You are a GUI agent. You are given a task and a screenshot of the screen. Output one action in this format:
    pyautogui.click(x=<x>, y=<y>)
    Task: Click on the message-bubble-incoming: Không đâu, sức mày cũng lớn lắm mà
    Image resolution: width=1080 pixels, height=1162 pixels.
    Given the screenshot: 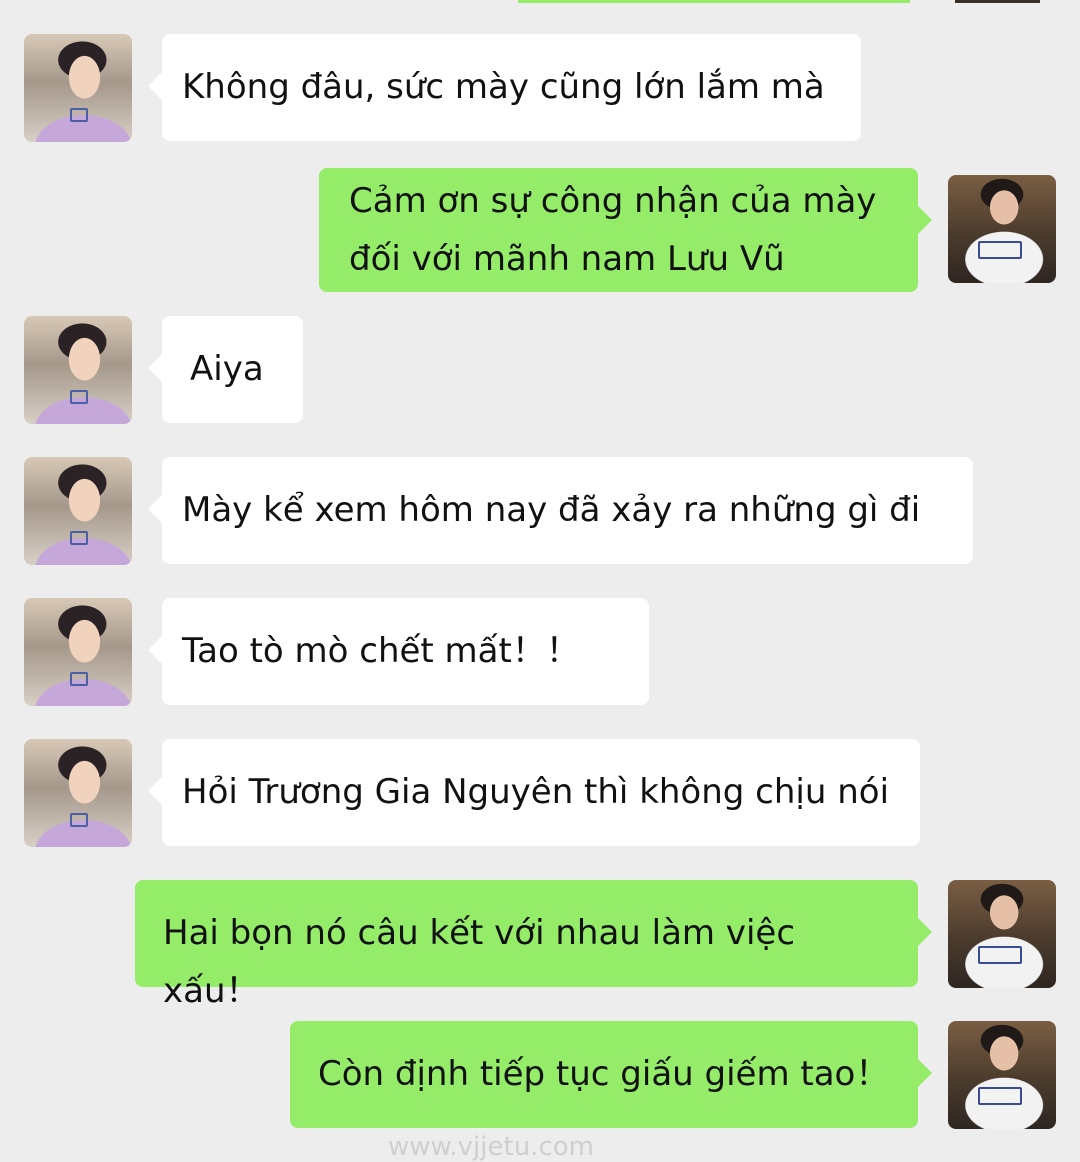 What is the action you would take?
    pyautogui.click(x=504, y=87)
    